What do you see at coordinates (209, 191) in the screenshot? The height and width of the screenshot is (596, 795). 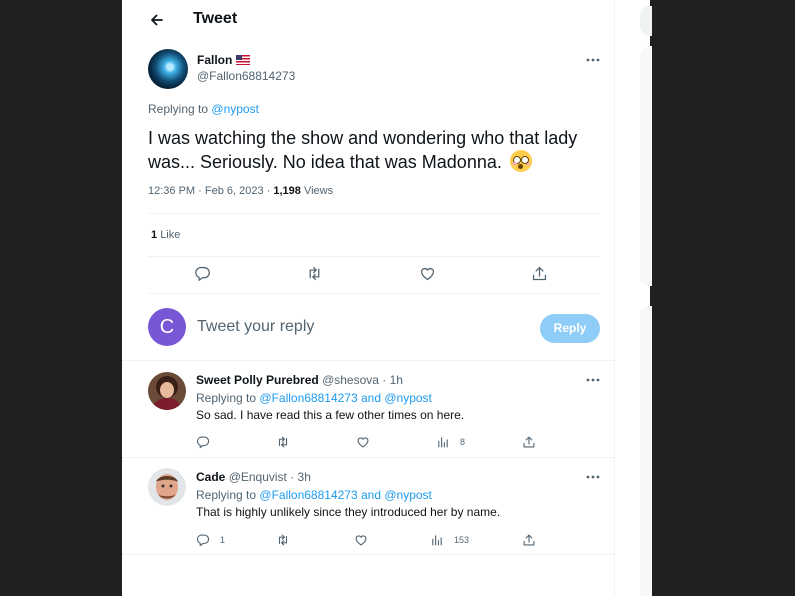 I see `tweet-time: 12:36 PM · Feb 6, 2023 ·` at bounding box center [209, 191].